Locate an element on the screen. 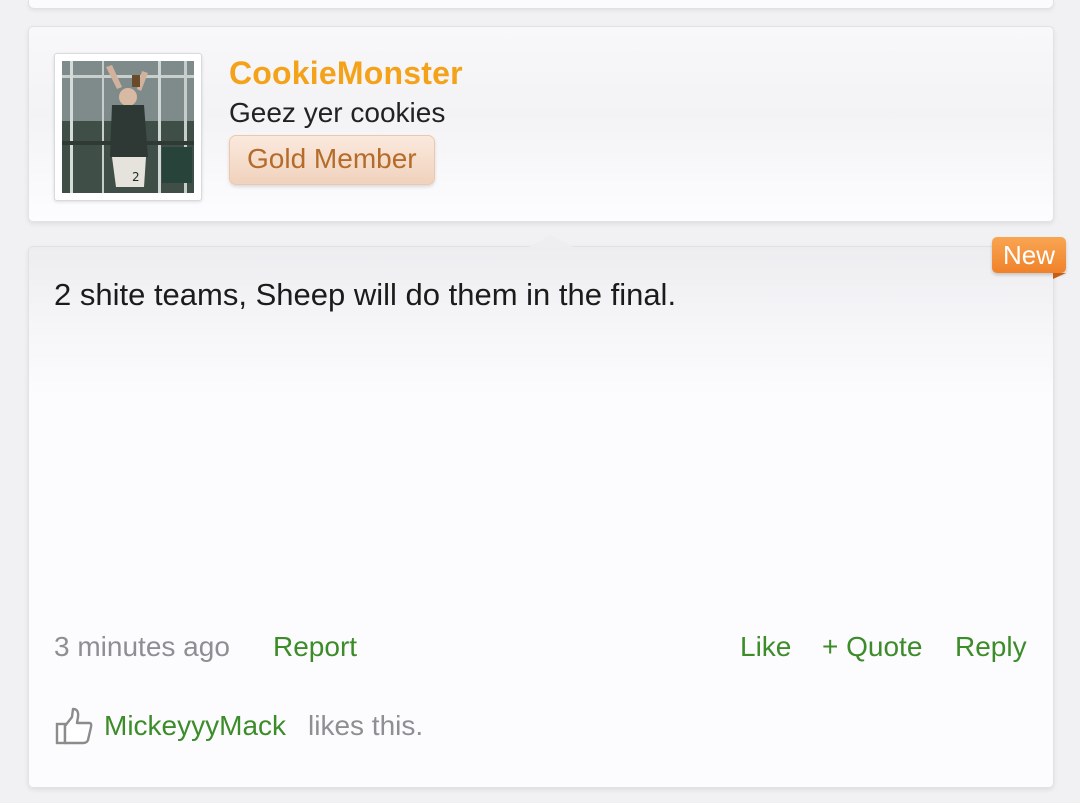  avatar-photo: 2 is located at coordinates (128, 127).